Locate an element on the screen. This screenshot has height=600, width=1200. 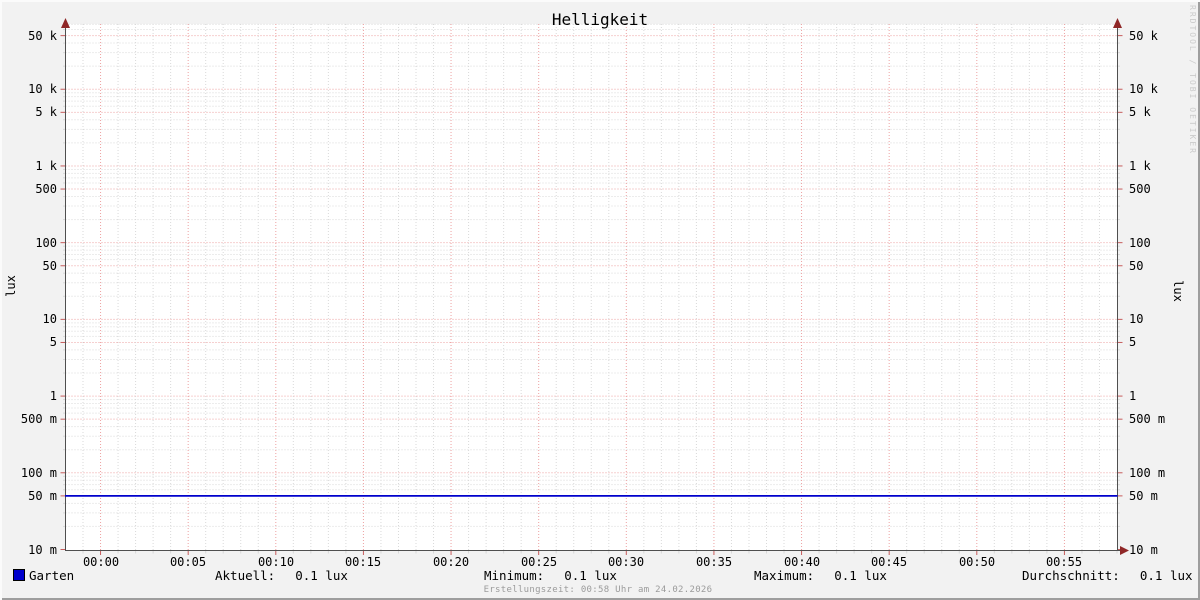
stat-maximum-label: Maximum: is located at coordinates (784, 575).